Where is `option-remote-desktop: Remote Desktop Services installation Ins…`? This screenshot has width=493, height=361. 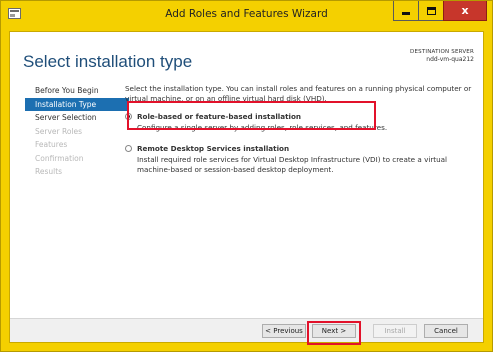 option-remote-desktop: Remote Desktop Services installation Ins… is located at coordinates (300, 161).